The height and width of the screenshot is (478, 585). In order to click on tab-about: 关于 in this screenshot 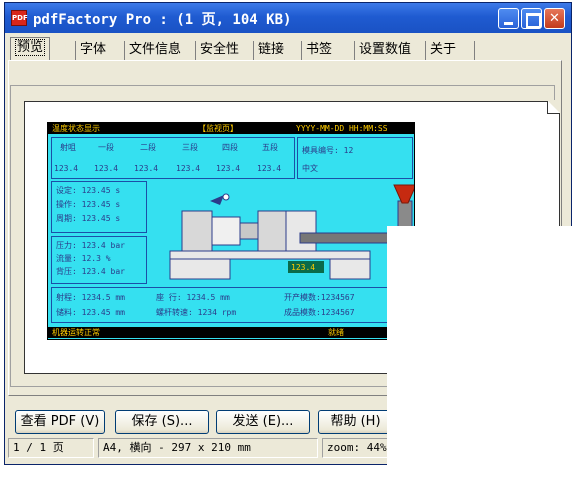, I will do `click(450, 51)`.